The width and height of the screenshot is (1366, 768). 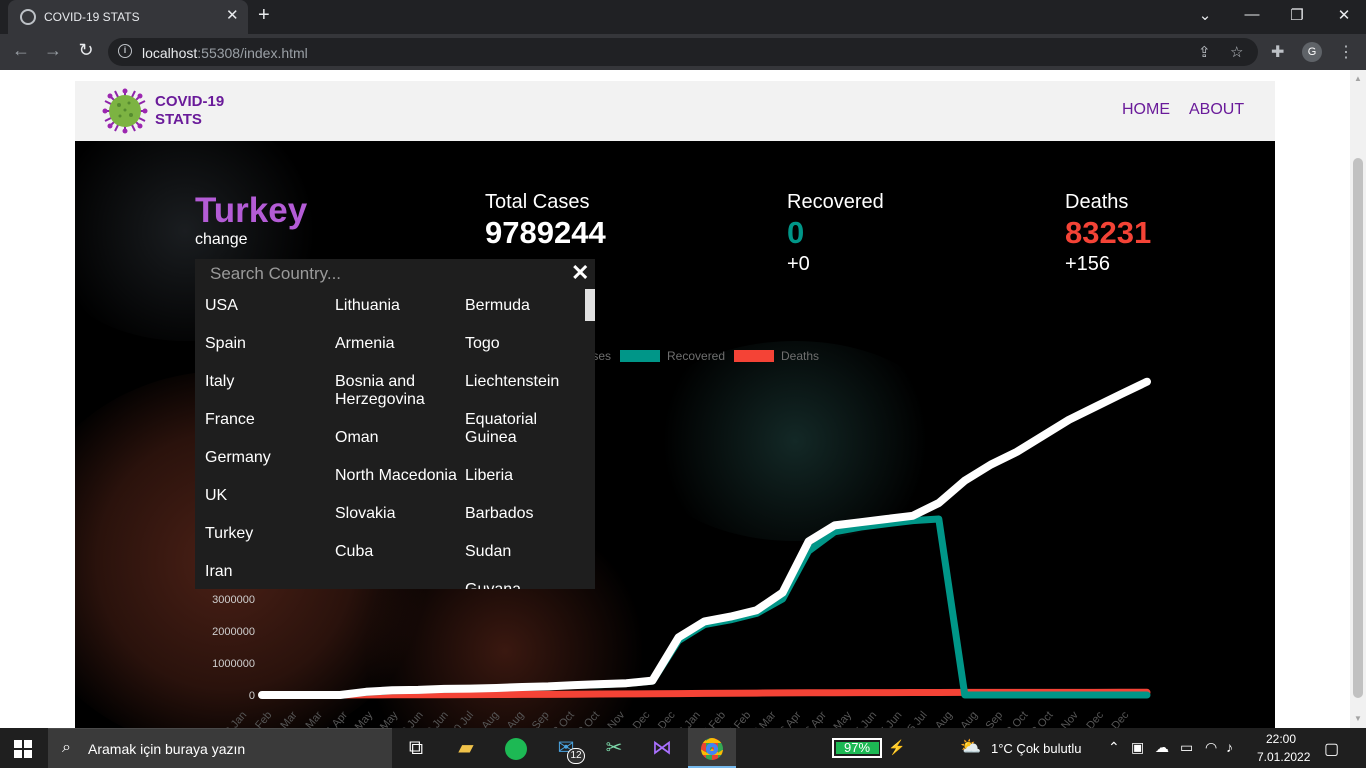 I want to click on country-option: Liechtenstein, so click(x=527, y=382).